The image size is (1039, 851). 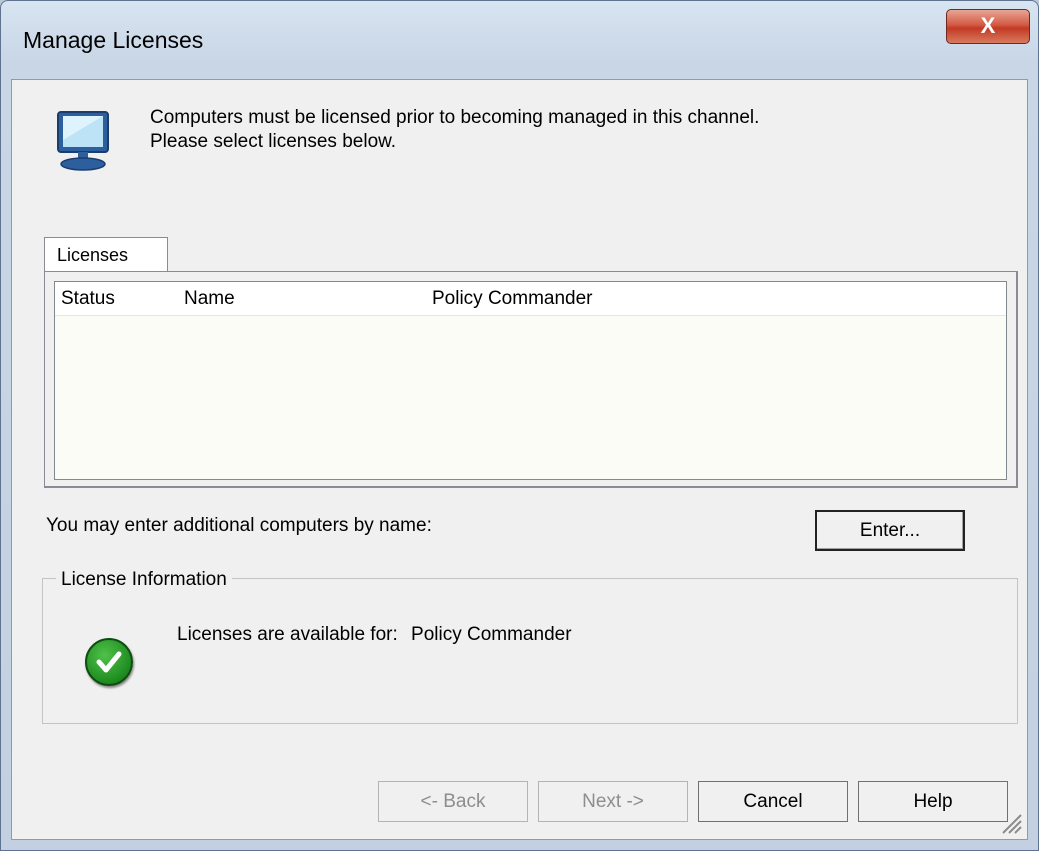 What do you see at coordinates (519, 40) in the screenshot?
I see `title-bar: Manage Licenses X` at bounding box center [519, 40].